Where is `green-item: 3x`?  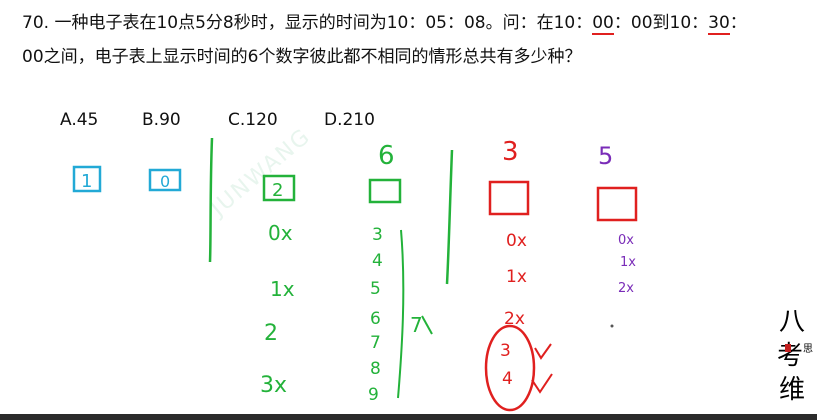 green-item: 3x is located at coordinates (273, 385).